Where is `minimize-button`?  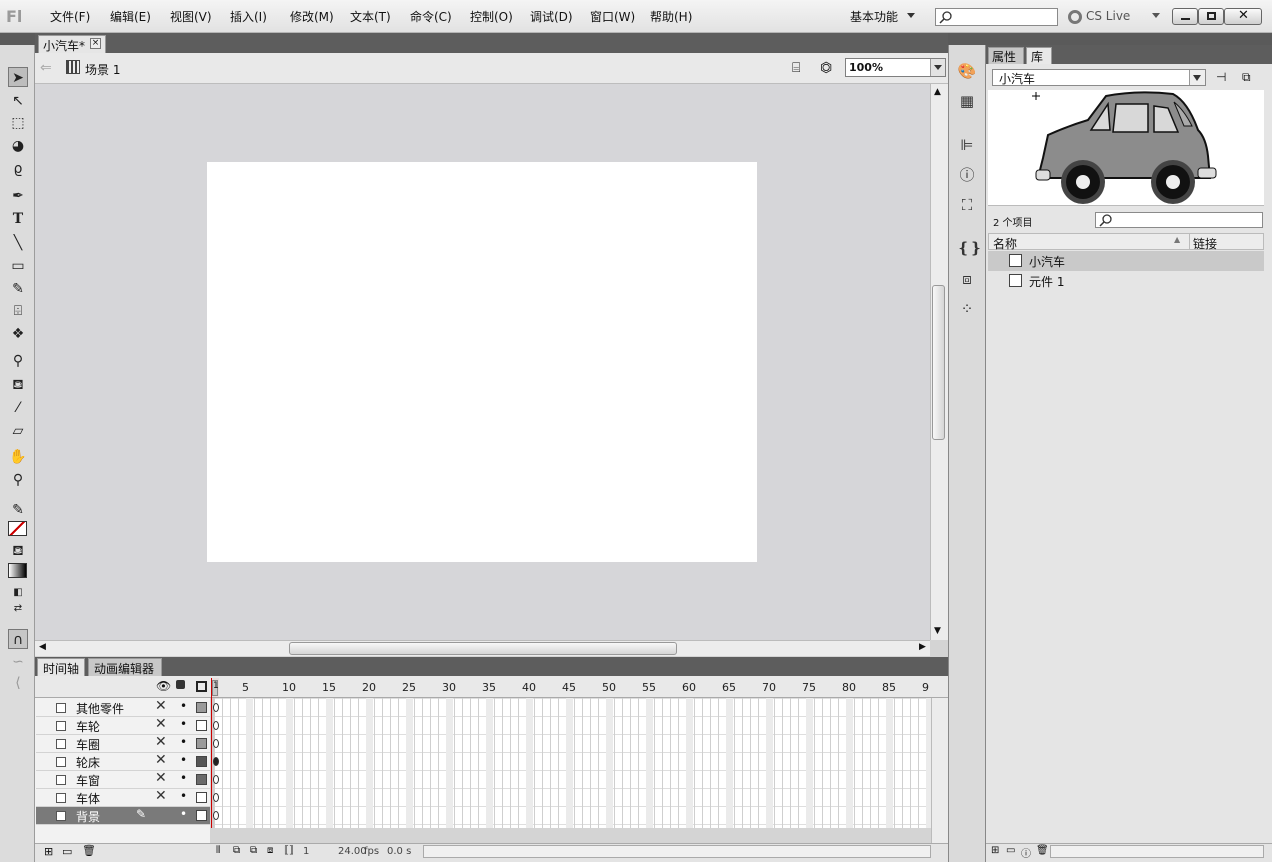
minimize-button is located at coordinates (1185, 16).